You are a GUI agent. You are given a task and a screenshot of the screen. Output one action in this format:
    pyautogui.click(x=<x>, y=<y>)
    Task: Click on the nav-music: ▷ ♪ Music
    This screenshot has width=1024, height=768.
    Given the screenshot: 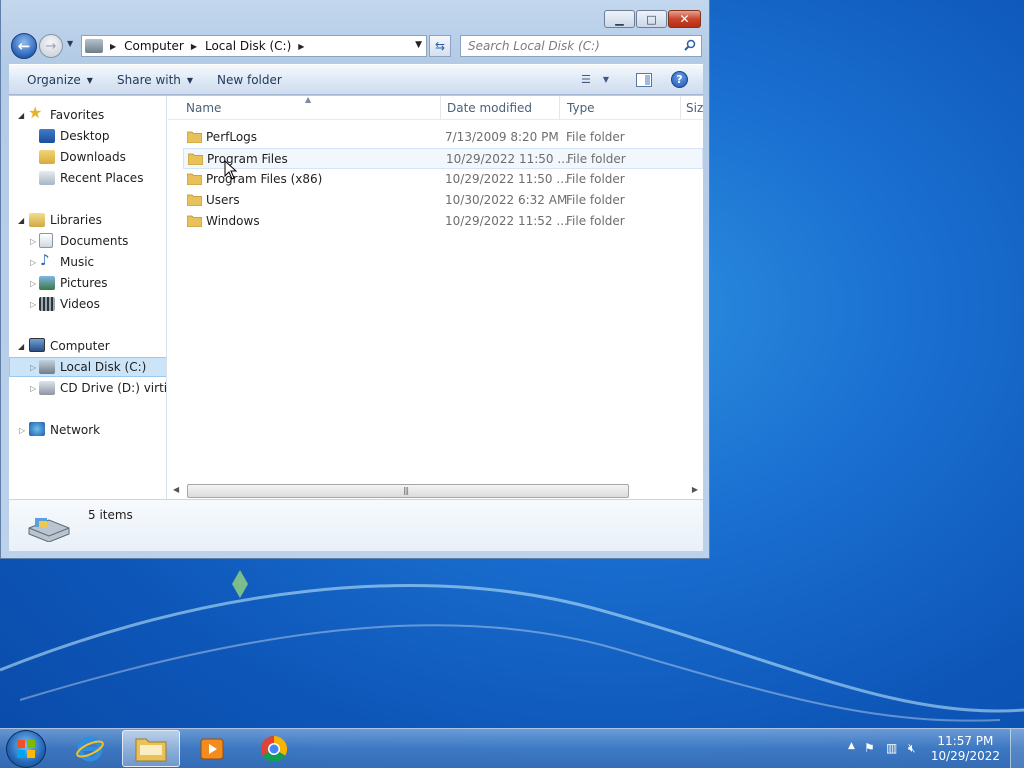 What is the action you would take?
    pyautogui.click(x=87, y=261)
    